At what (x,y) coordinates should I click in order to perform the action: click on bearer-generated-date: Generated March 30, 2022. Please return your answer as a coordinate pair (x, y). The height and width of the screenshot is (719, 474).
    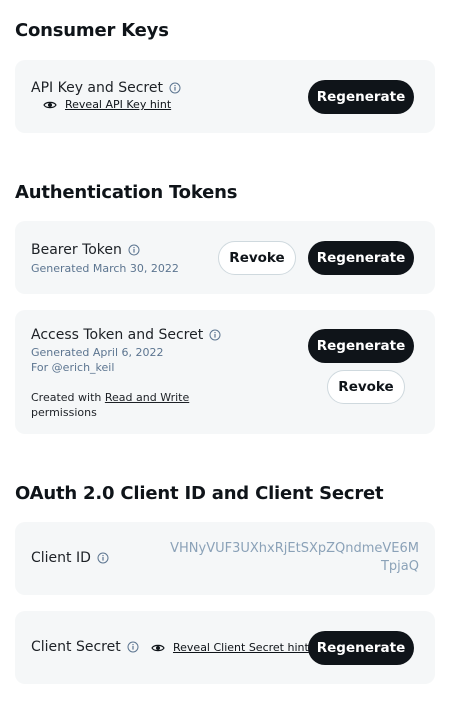
    Looking at the image, I should click on (105, 268).